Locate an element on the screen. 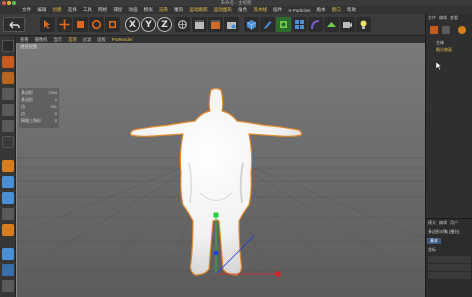  menu-snap: 捕捉 is located at coordinates (117, 10).